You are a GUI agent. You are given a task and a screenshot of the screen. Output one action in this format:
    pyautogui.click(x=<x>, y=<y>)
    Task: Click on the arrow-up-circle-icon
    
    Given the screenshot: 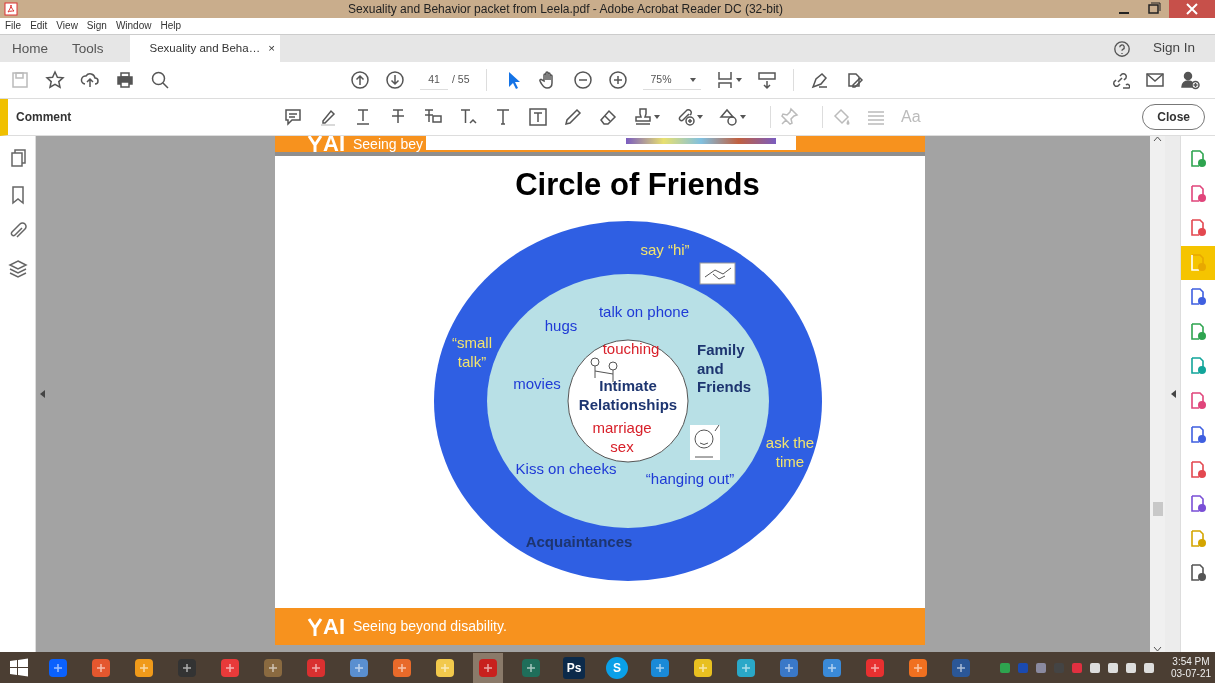 What is the action you would take?
    pyautogui.click(x=360, y=80)
    